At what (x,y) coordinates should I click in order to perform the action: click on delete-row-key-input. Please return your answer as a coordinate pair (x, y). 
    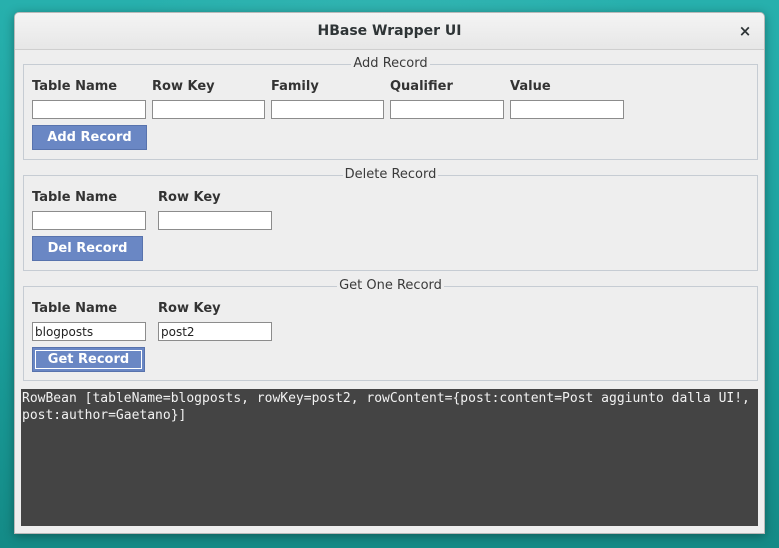
    Looking at the image, I should click on (215, 220).